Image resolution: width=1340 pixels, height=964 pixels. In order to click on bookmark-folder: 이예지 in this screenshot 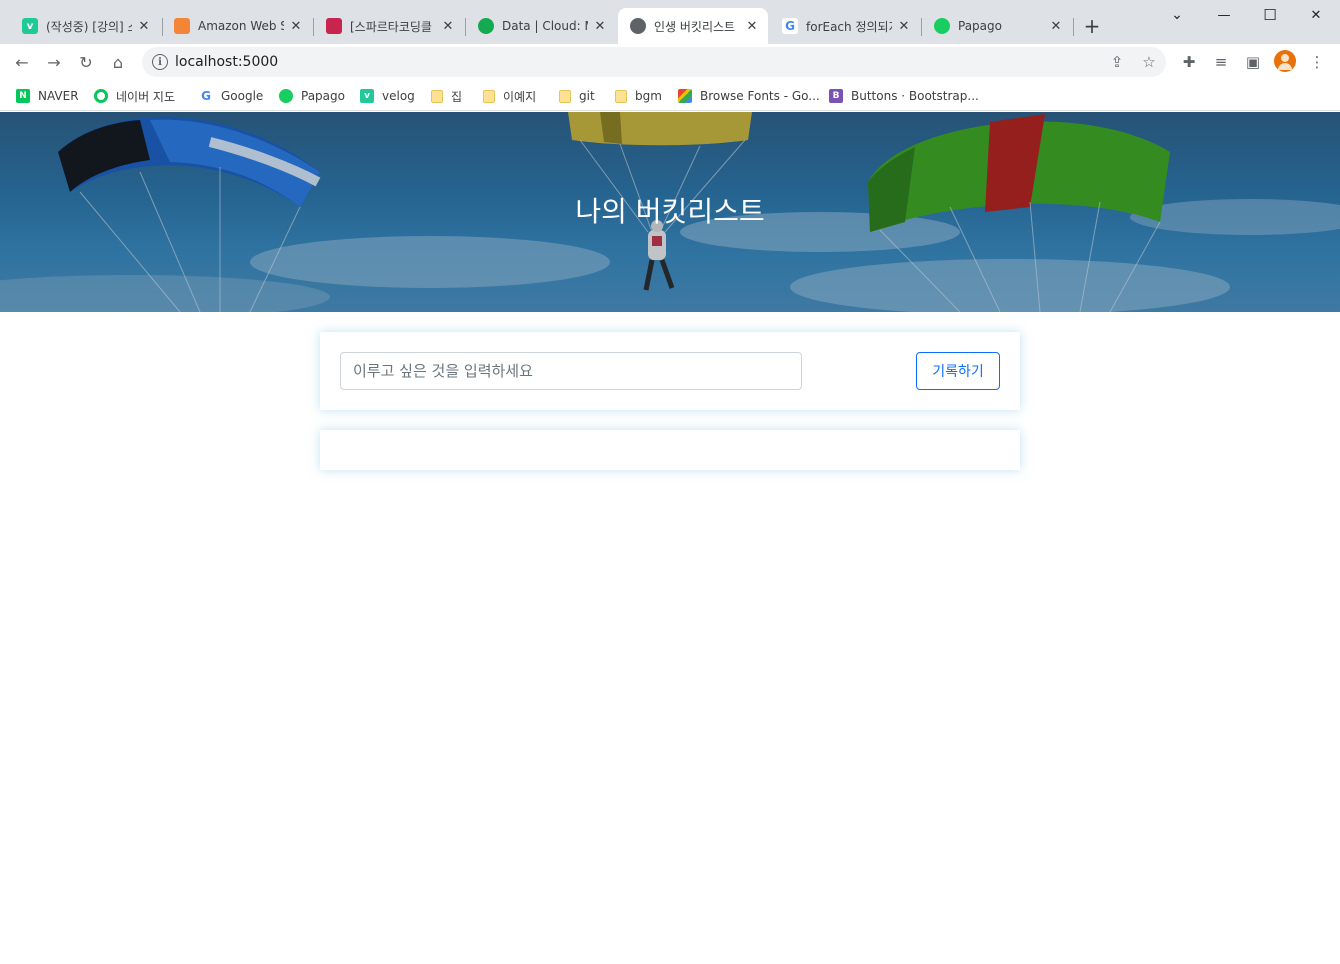, I will do `click(509, 96)`.